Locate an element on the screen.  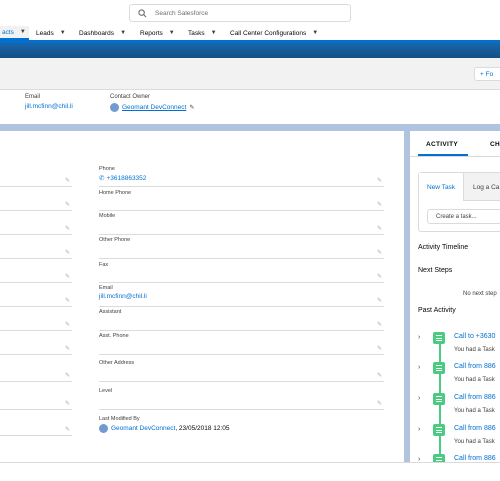
tab-activity: ACTIVITY is located at coordinates (442, 144).